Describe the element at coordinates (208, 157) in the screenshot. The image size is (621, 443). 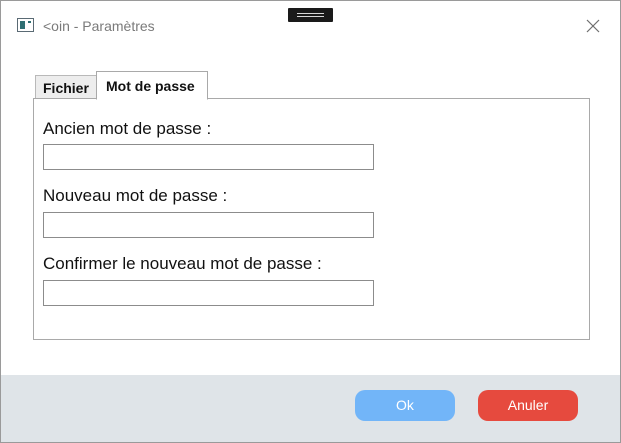
I see `old-password-field` at that location.